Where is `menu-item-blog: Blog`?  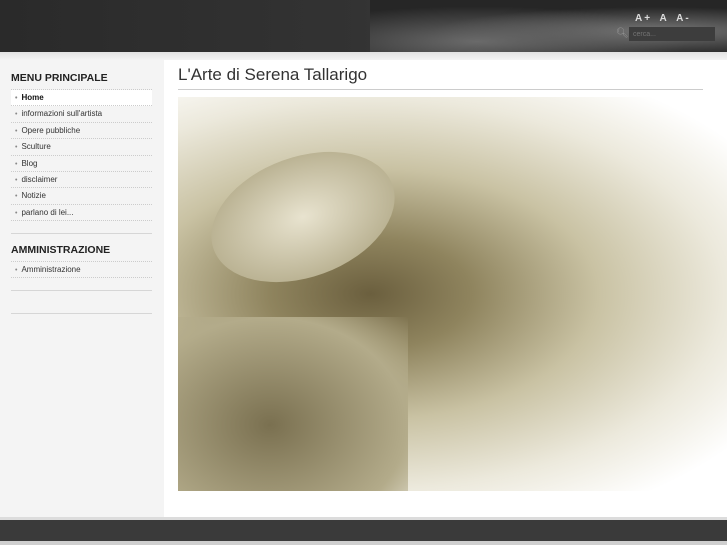
menu-item-blog: Blog is located at coordinates (81, 164).